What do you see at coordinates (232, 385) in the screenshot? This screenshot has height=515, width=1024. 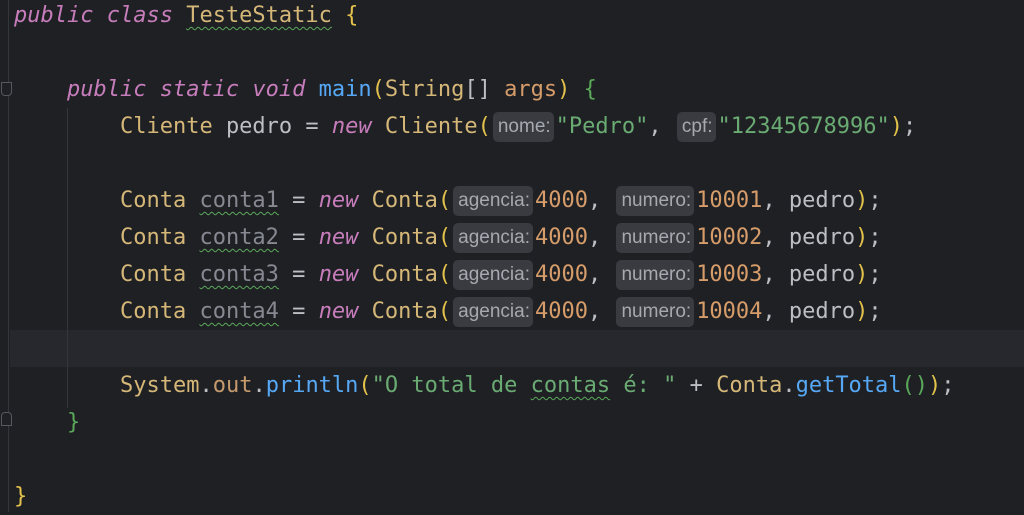 I see `code-token: out` at bounding box center [232, 385].